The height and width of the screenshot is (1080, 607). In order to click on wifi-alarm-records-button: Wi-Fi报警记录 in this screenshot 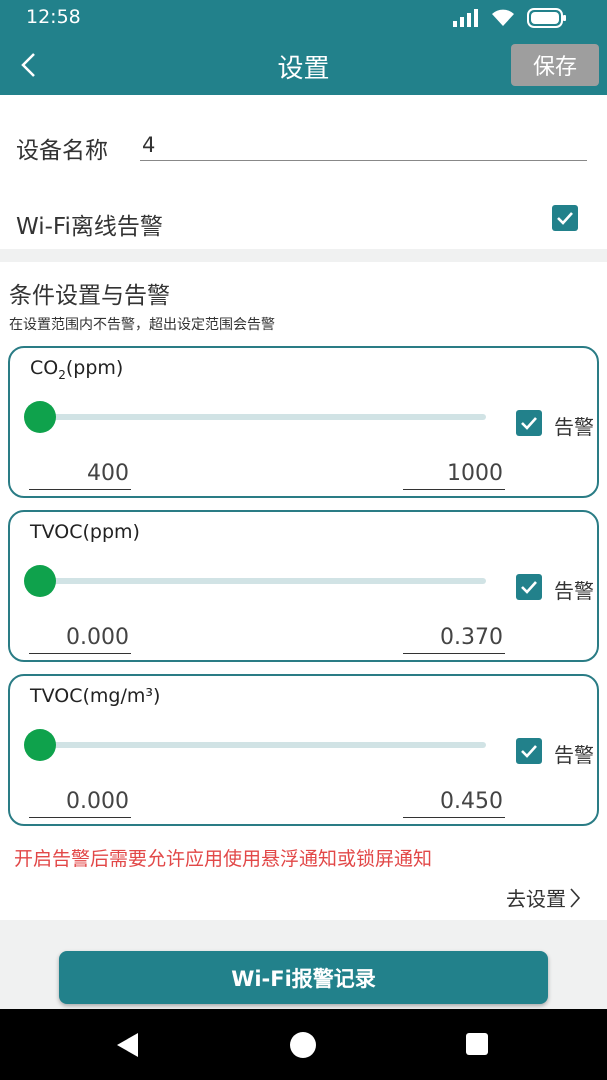, I will do `click(303, 977)`.